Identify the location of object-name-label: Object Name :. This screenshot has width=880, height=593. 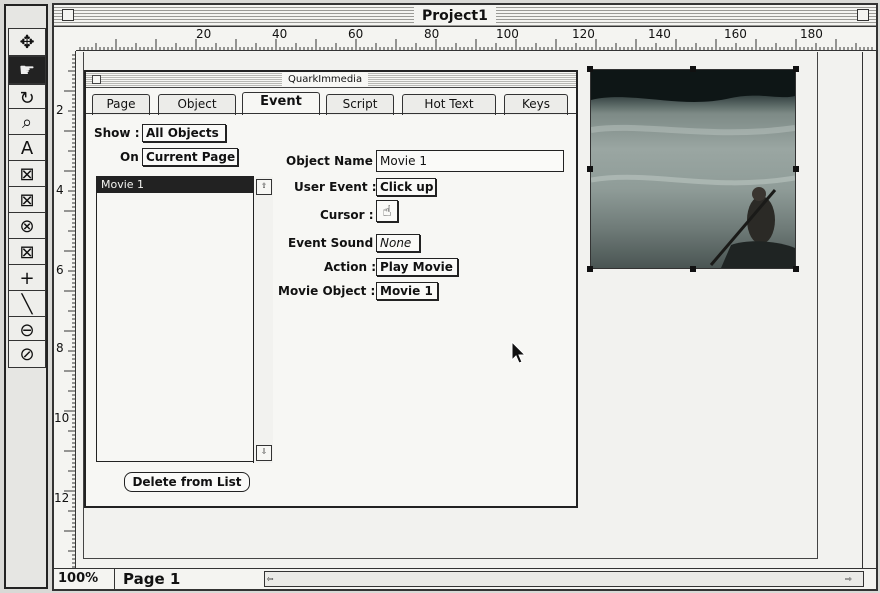
(334, 161).